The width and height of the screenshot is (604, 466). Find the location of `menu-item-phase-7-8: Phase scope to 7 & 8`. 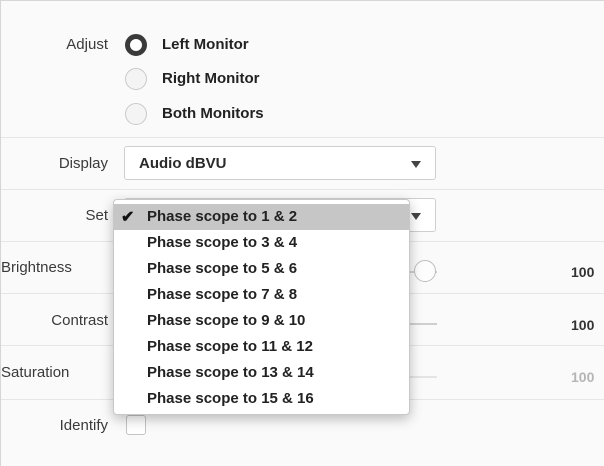

menu-item-phase-7-8: Phase scope to 7 & 8 is located at coordinates (261, 295).